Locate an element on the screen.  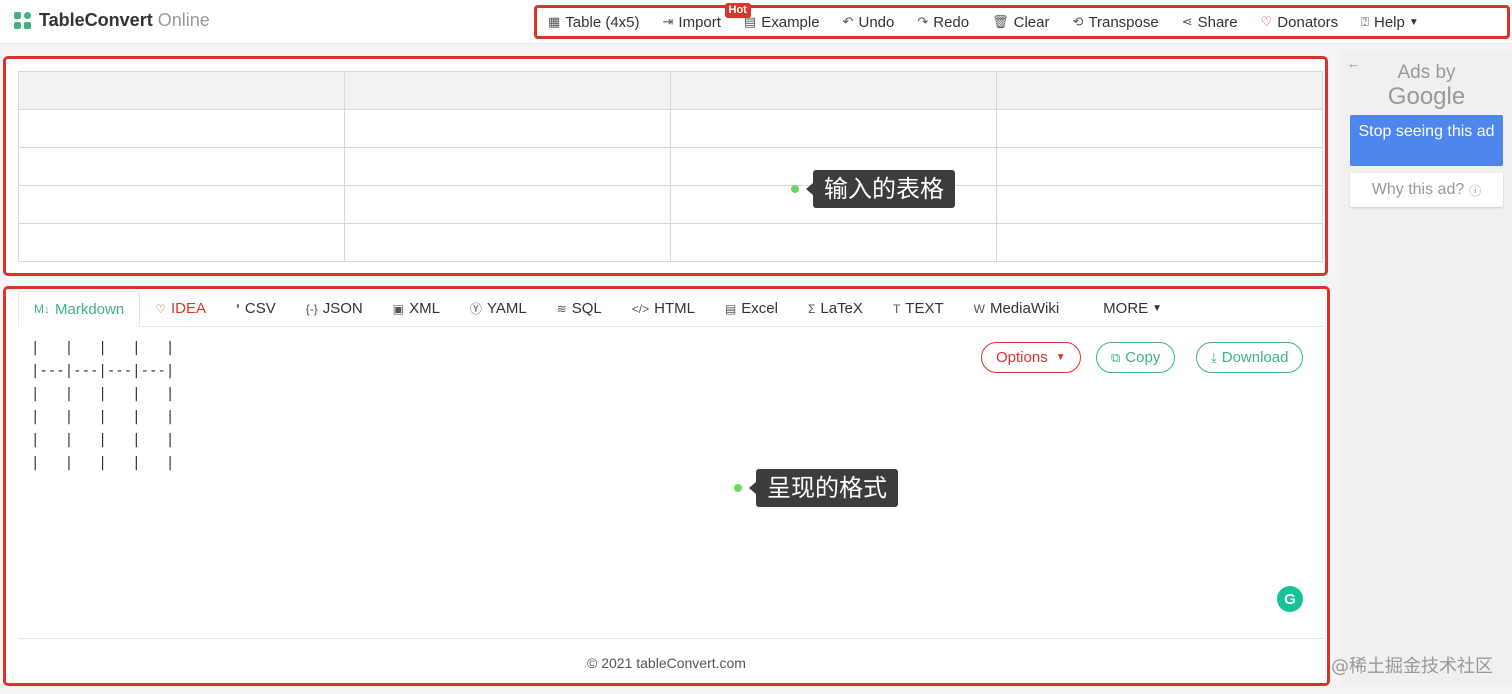
tab-yaml: Ⓨ YAML is located at coordinates (498, 308).